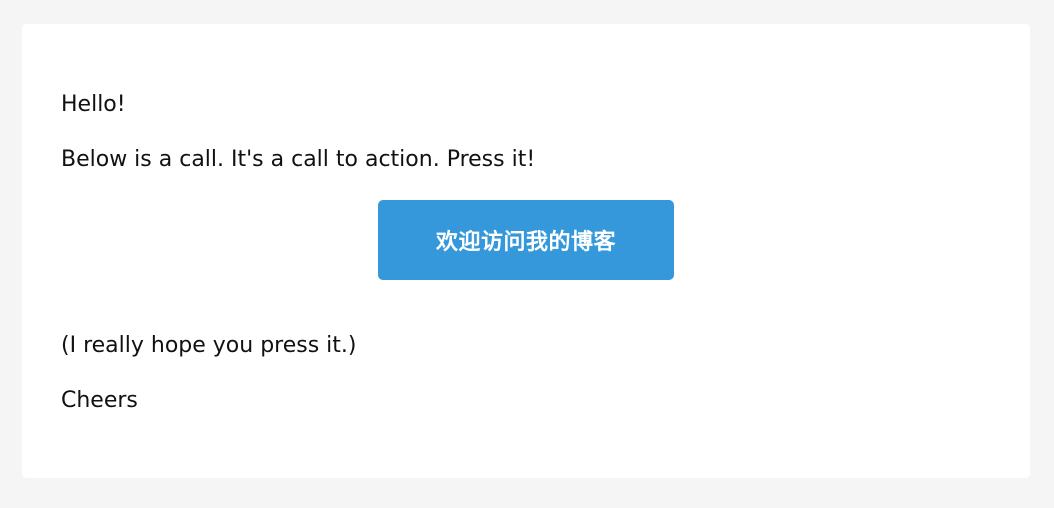  I want to click on hope-text: (I really hope you press it.), so click(209, 345).